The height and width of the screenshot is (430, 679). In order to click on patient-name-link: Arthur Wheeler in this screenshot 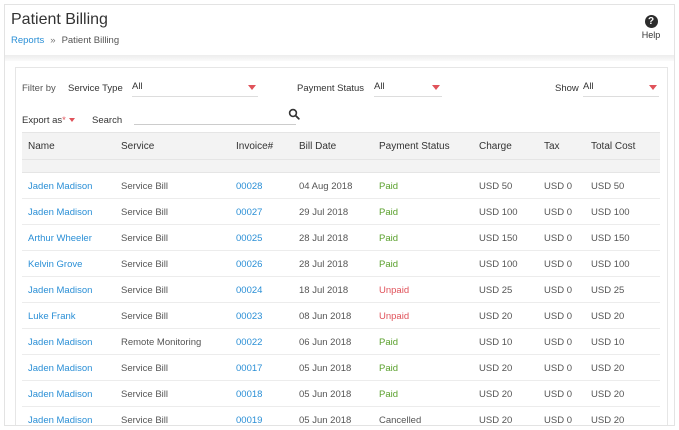, I will do `click(60, 238)`.